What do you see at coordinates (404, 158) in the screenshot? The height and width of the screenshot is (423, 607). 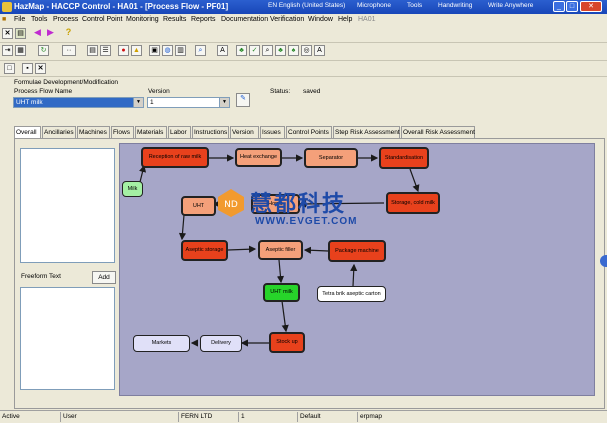 I see `node-standardisation: Standardisation` at bounding box center [404, 158].